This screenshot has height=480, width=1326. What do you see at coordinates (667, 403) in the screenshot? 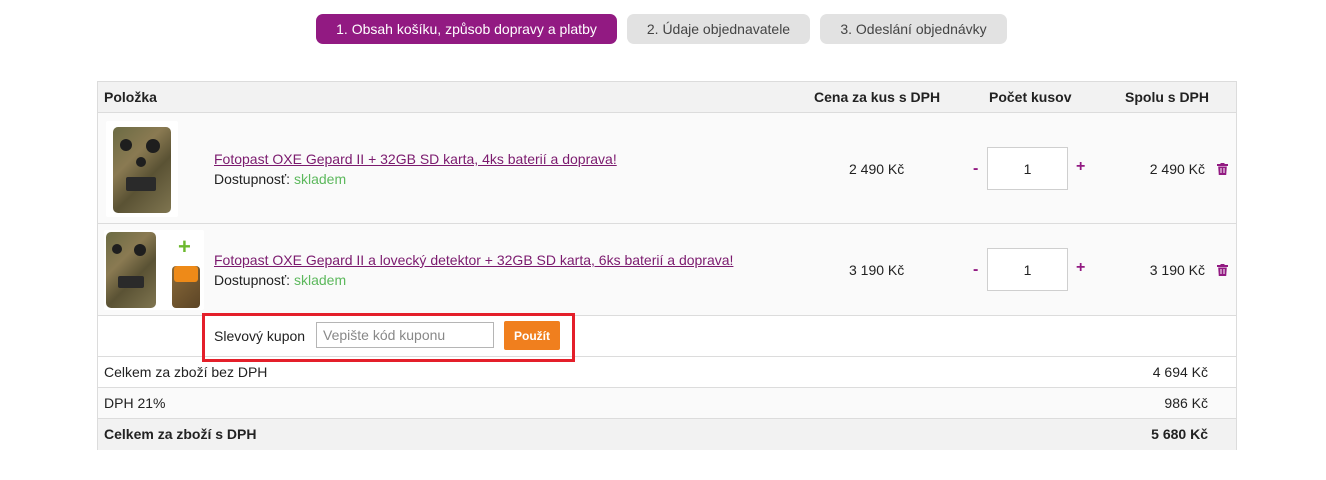
I see `summary-row: DPH 21% 986 Kč` at bounding box center [667, 403].